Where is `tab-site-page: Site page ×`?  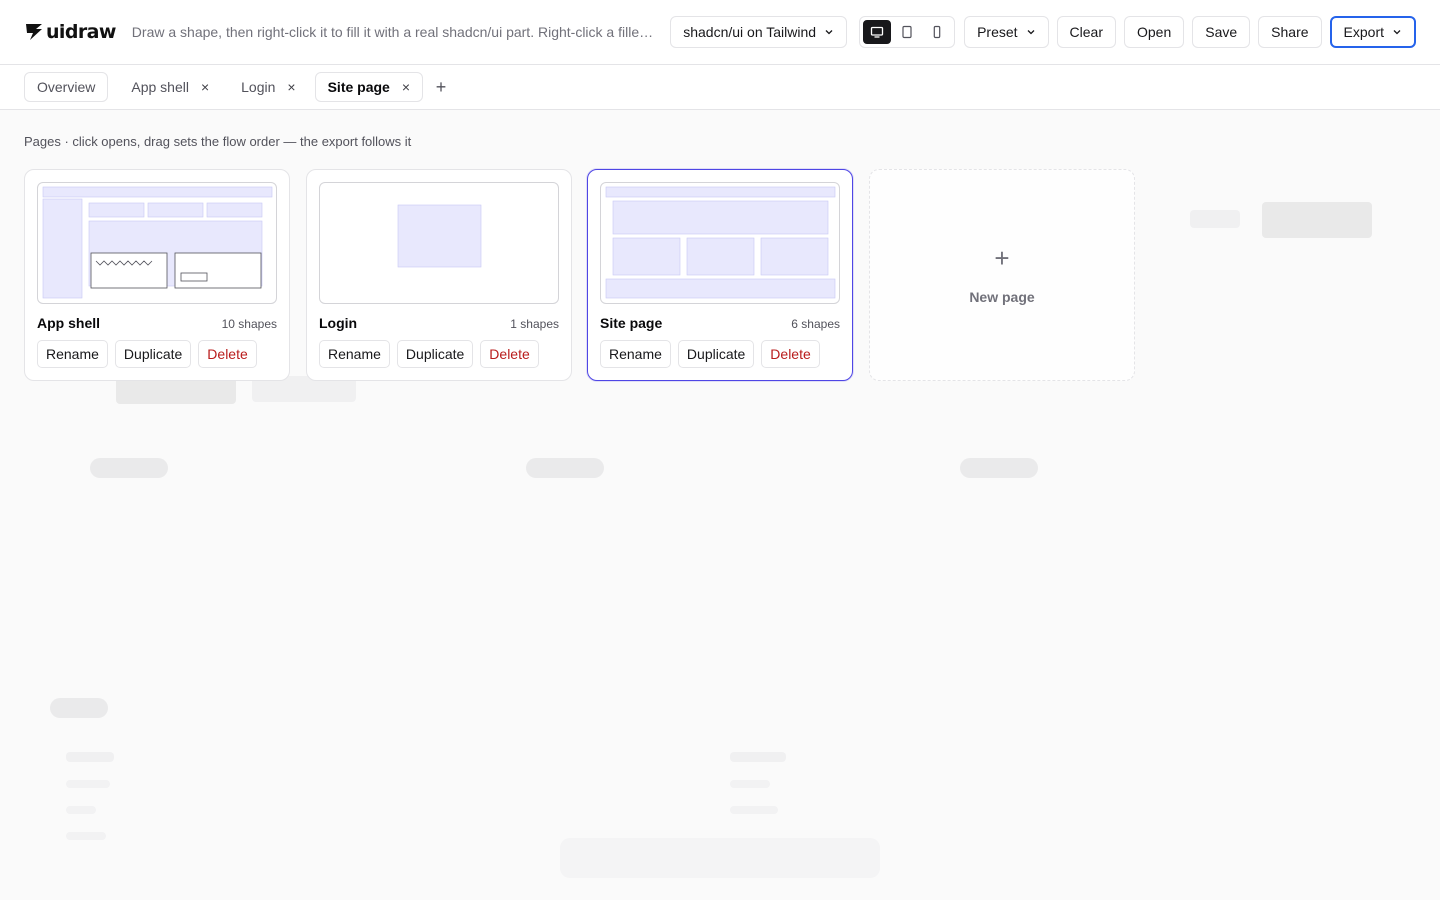 tab-site-page: Site page × is located at coordinates (369, 87).